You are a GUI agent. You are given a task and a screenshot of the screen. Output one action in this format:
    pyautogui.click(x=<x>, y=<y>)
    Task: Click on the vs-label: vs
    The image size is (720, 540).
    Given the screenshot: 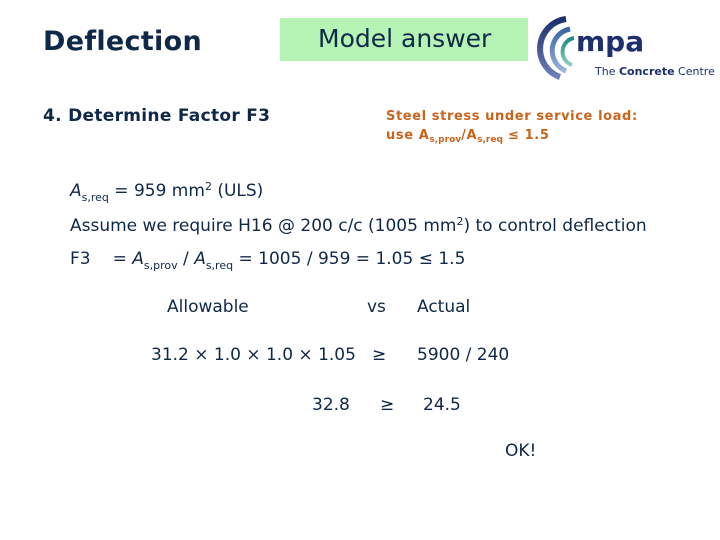 What is the action you would take?
    pyautogui.click(x=376, y=307)
    